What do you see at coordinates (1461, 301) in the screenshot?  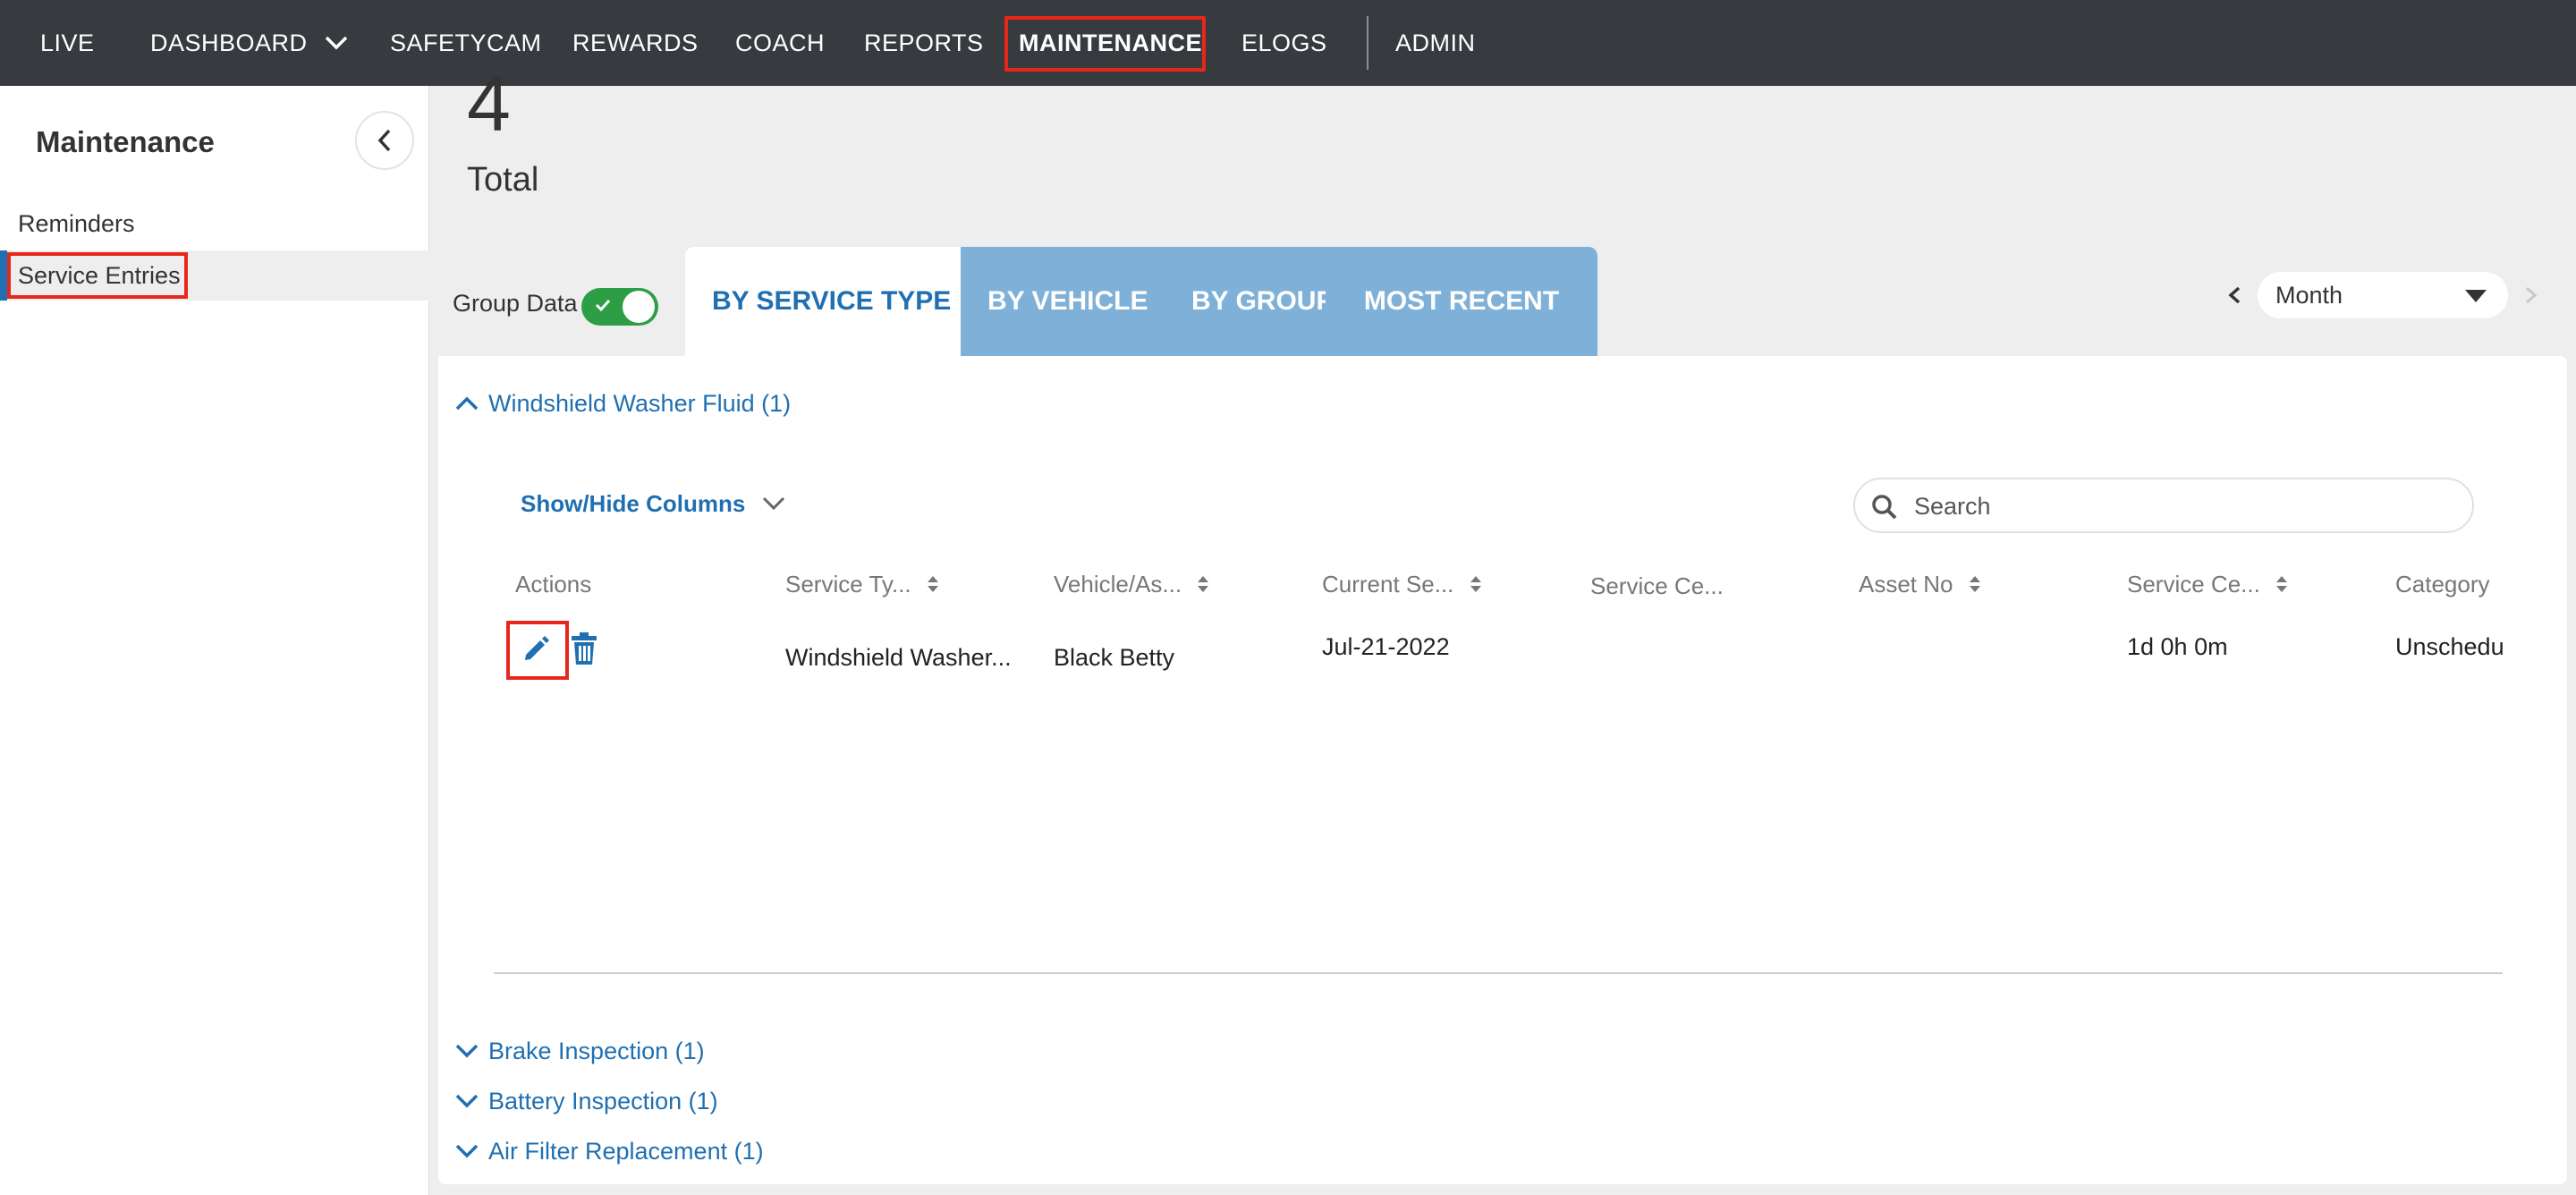 I see `tab-most-recent: MOST RECENT` at bounding box center [1461, 301].